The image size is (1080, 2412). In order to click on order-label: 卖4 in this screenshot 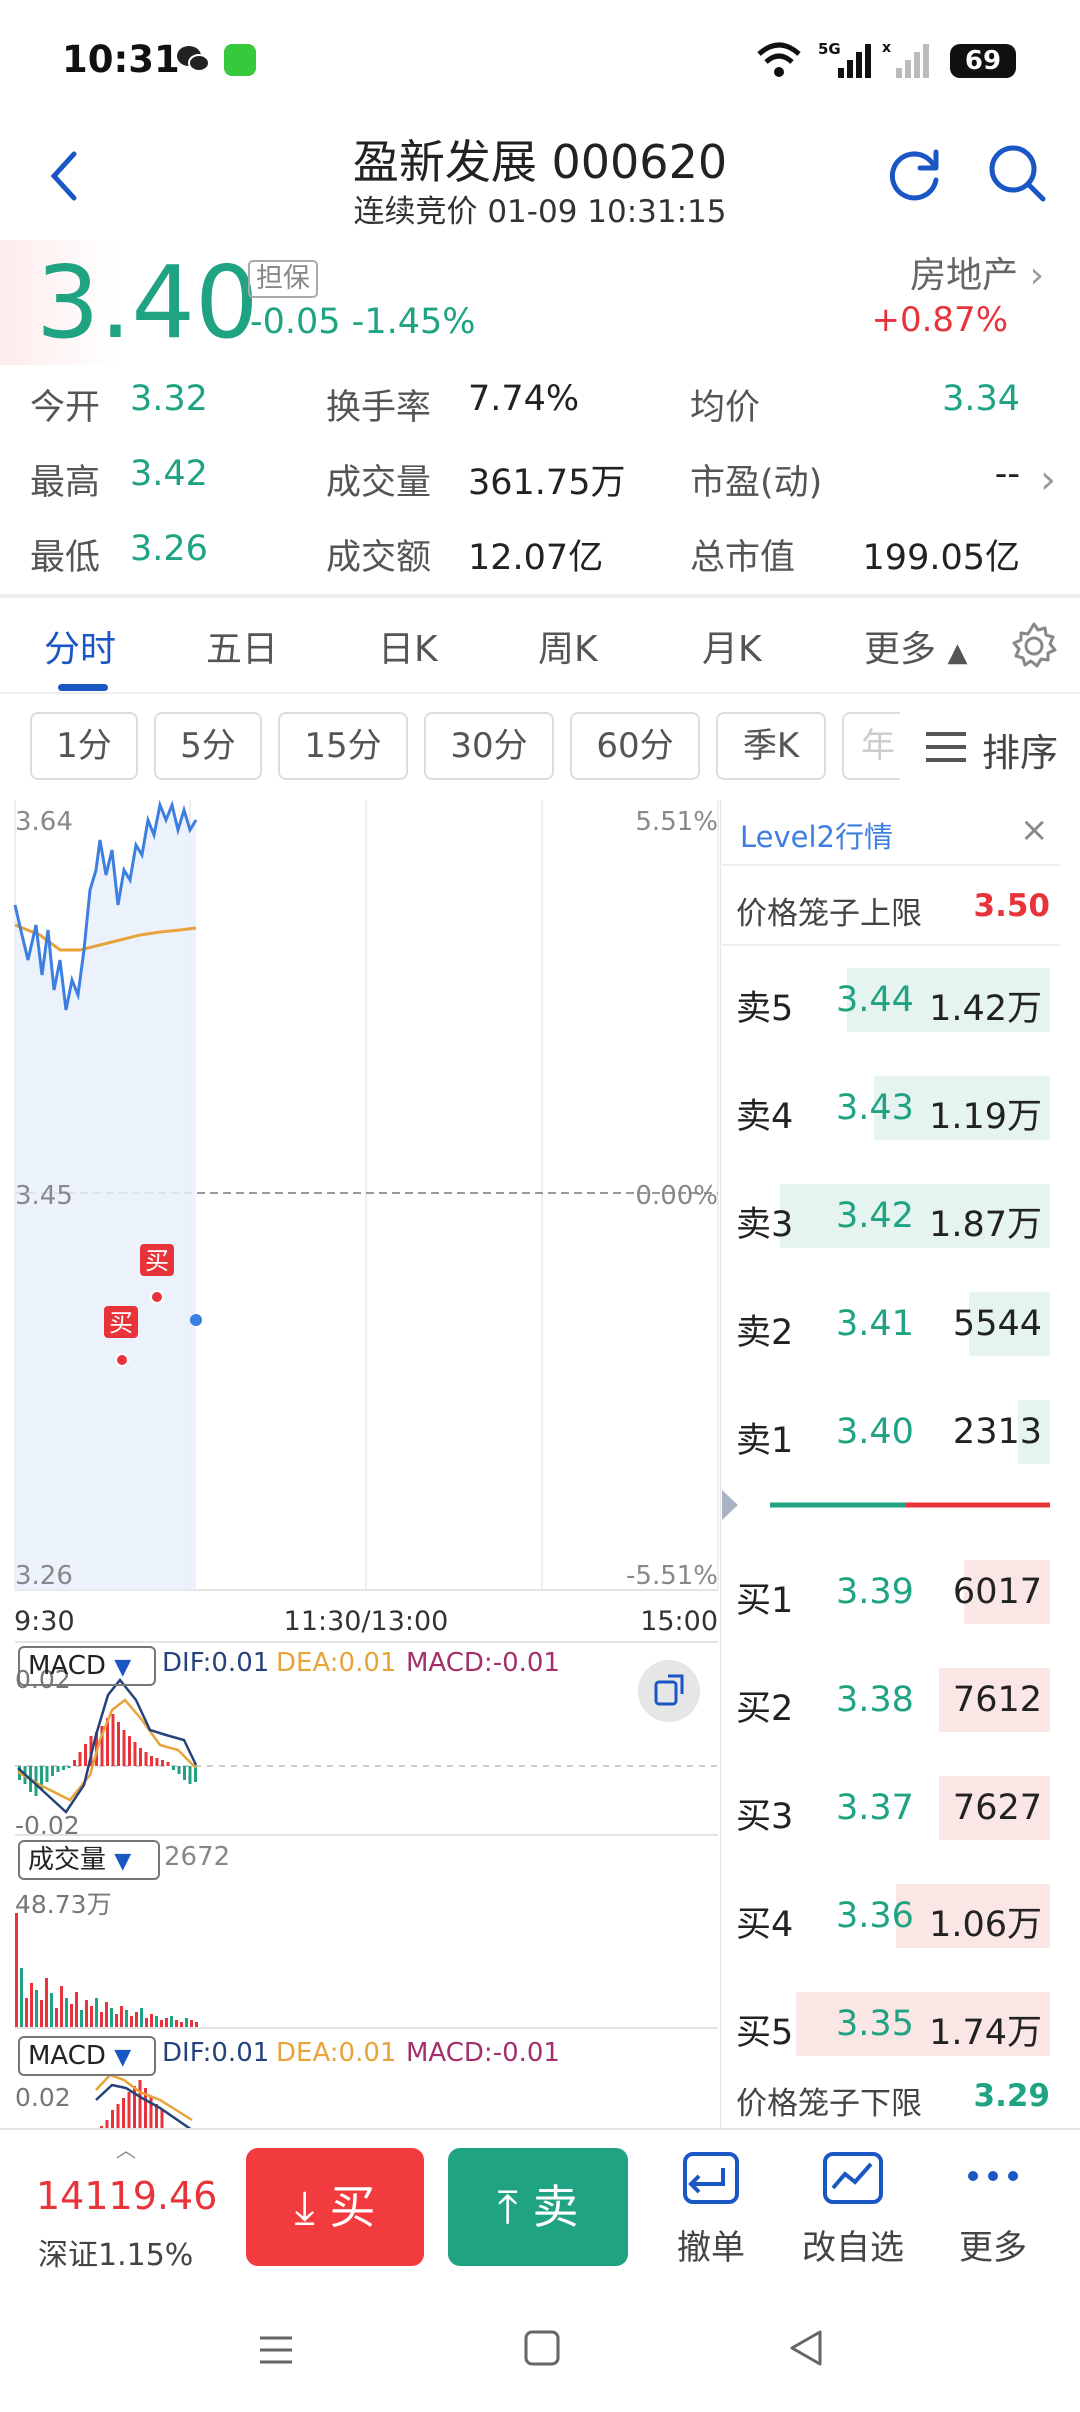, I will do `click(765, 1117)`.